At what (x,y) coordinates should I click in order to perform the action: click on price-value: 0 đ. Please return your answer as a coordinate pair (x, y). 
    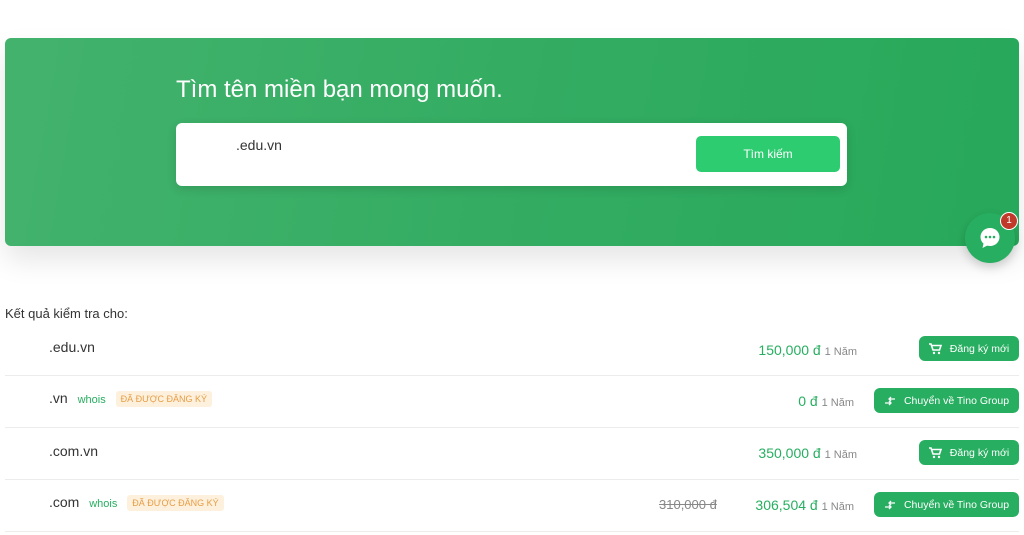
    Looking at the image, I should click on (808, 401).